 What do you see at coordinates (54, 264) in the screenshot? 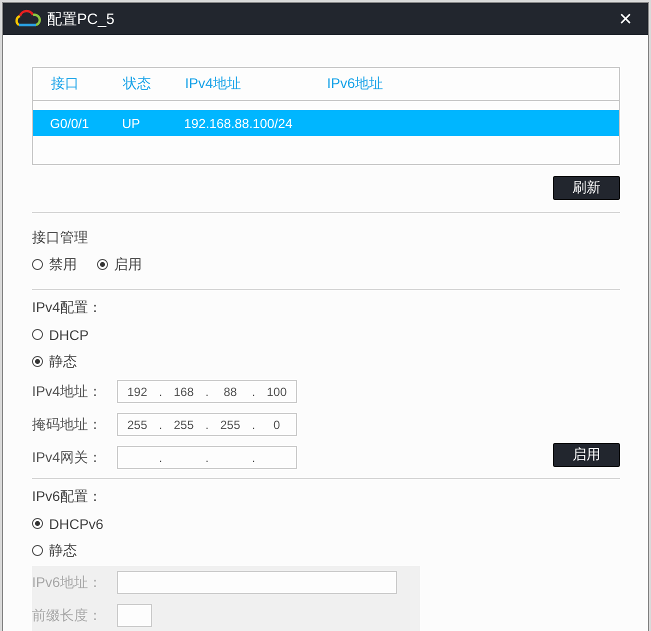
I see `radio-option: 禁用` at bounding box center [54, 264].